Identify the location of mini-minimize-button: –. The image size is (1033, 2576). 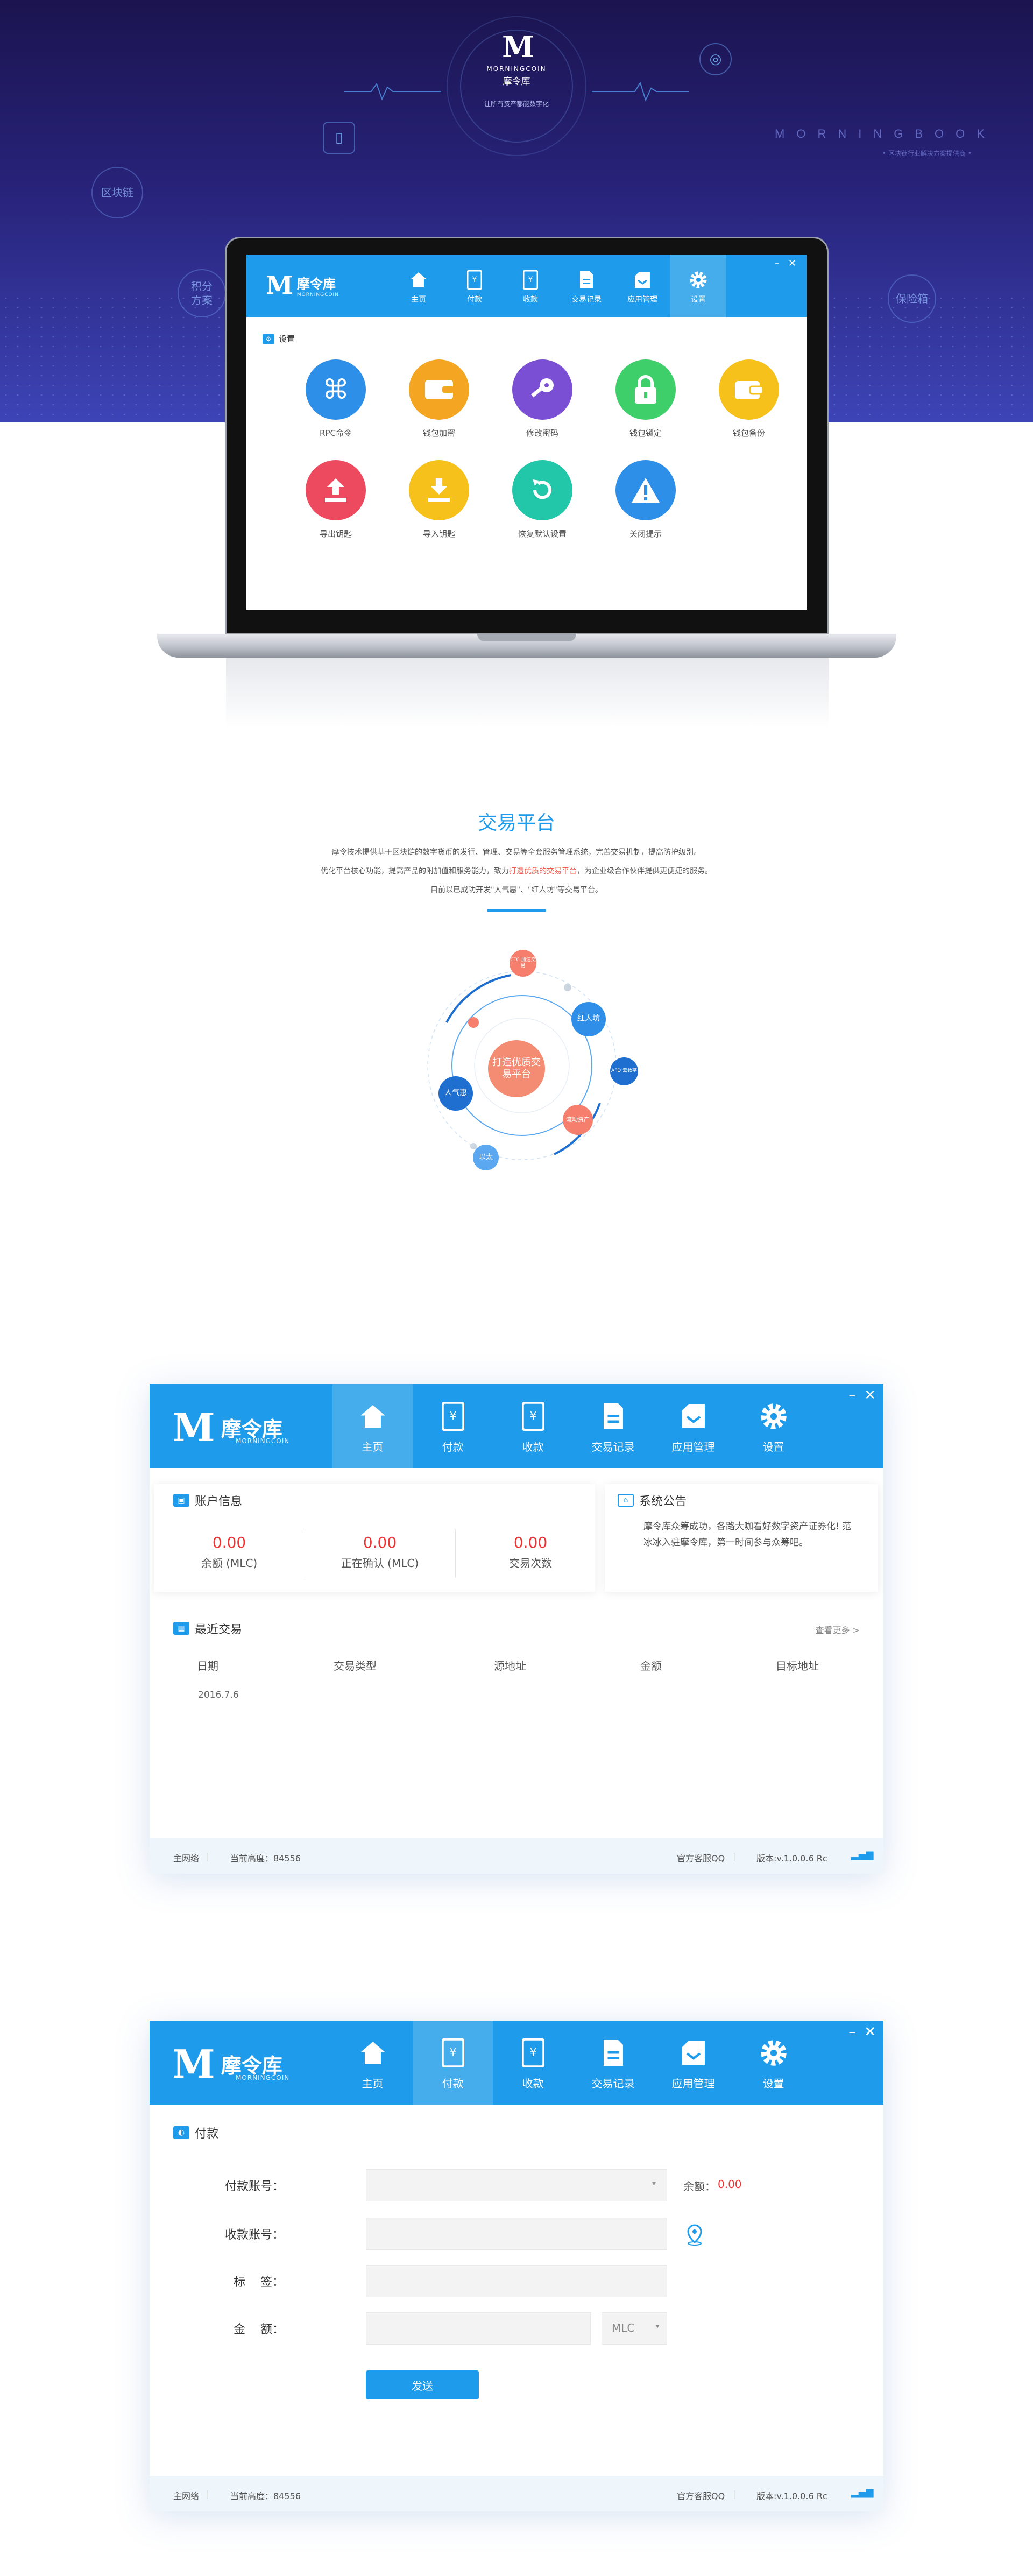
(777, 263).